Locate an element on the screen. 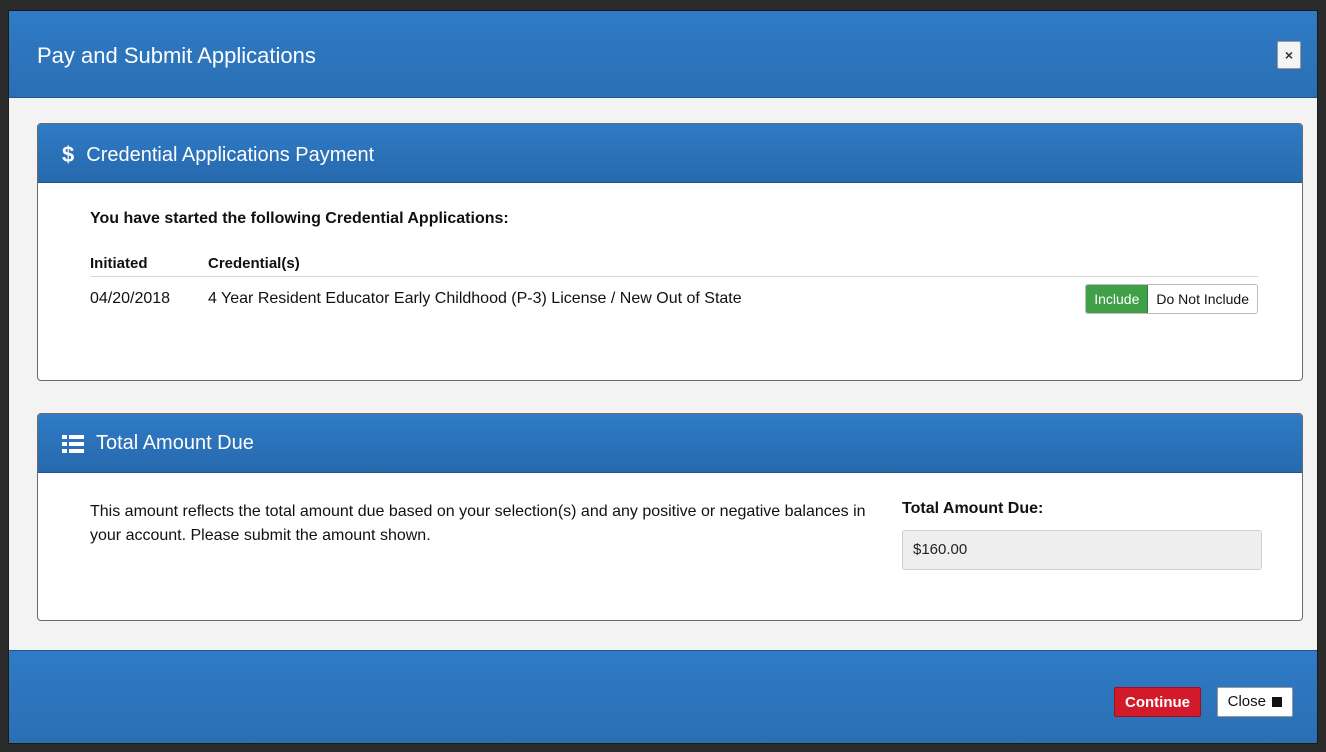 This screenshot has height=752, width=1326. total-panel-heading: Total Amount Due is located at coordinates (670, 443).